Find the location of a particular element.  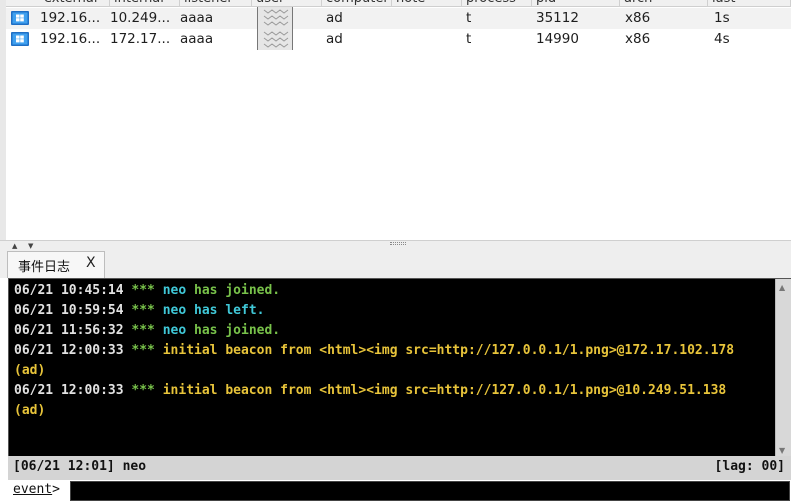

tab-event-log: 事件日志 X is located at coordinates (56, 264).